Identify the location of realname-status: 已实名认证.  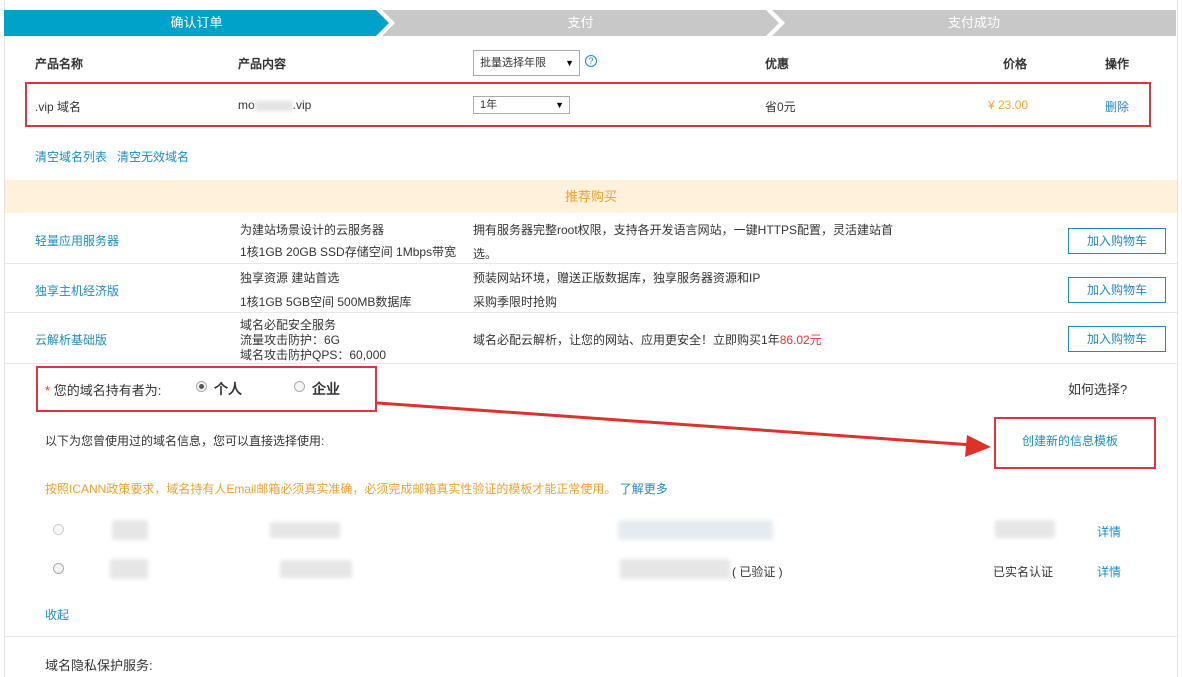
(1023, 572).